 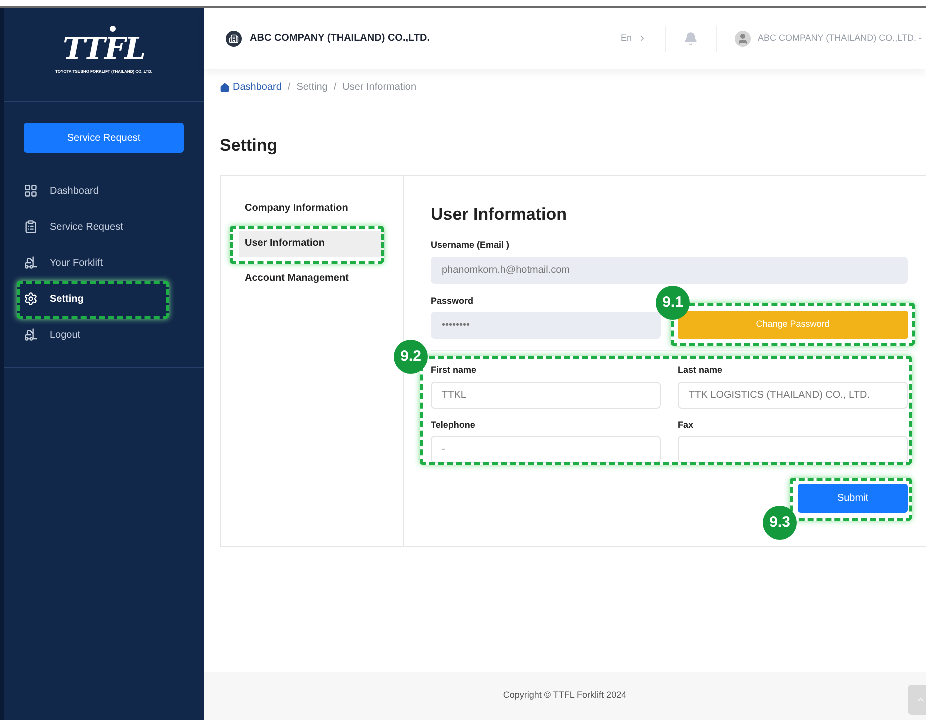 I want to click on page-title: Setting, so click(x=249, y=146).